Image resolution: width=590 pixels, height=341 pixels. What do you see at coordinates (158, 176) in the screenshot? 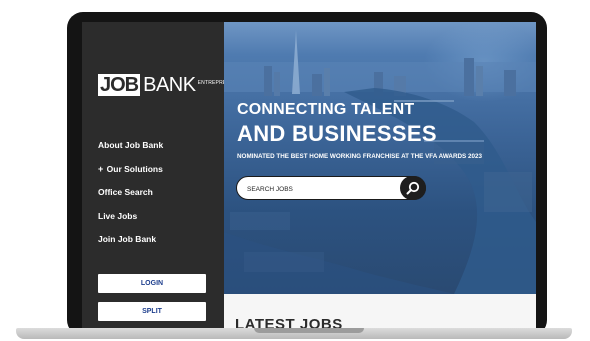
I see `nav-our-solutions: + Our Solutions` at bounding box center [158, 176].